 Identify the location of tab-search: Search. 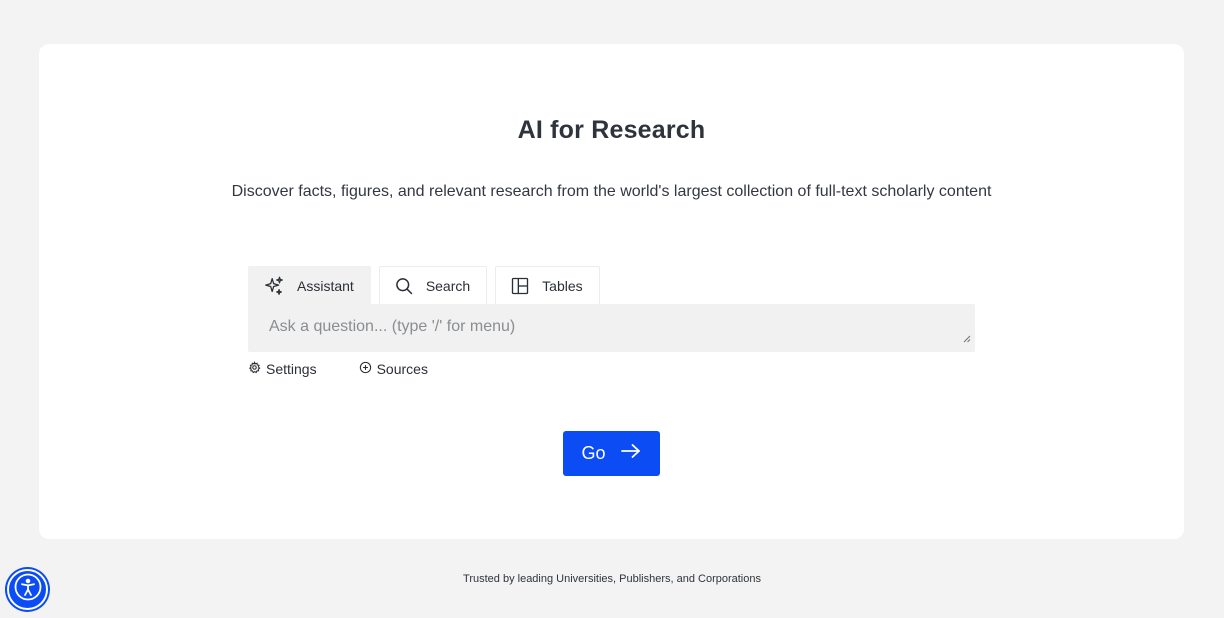
(433, 285).